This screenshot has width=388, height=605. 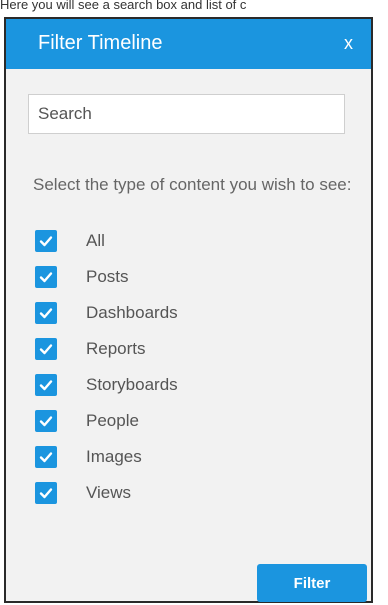 I want to click on content-type-option-views: Views, so click(x=106, y=500).